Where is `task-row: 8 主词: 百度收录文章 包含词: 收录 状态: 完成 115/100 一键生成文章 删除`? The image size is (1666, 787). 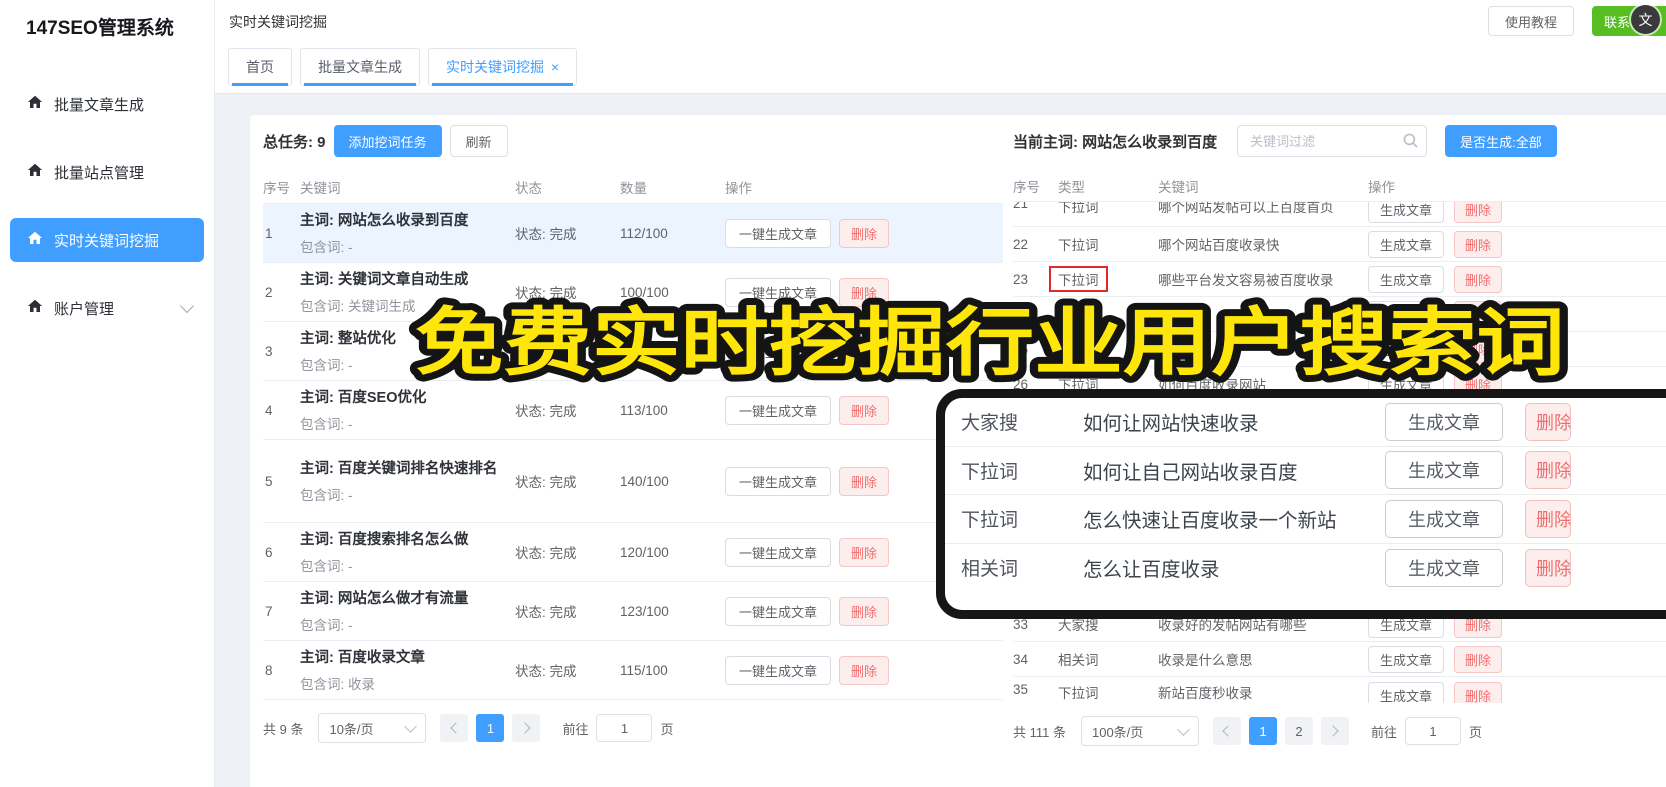
task-row: 8 主词: 百度收录文章 包含词: 收录 状态: 完成 115/100 一键生成文章 删除 is located at coordinates (633, 670).